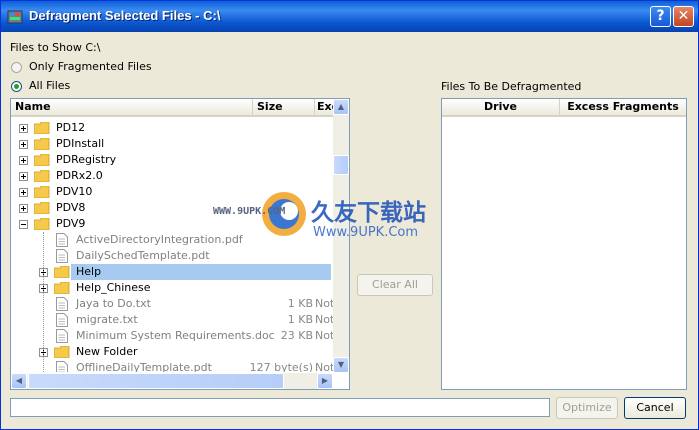 The width and height of the screenshot is (699, 430). What do you see at coordinates (341, 365) in the screenshot?
I see `scroll-down-icon: ▼` at bounding box center [341, 365].